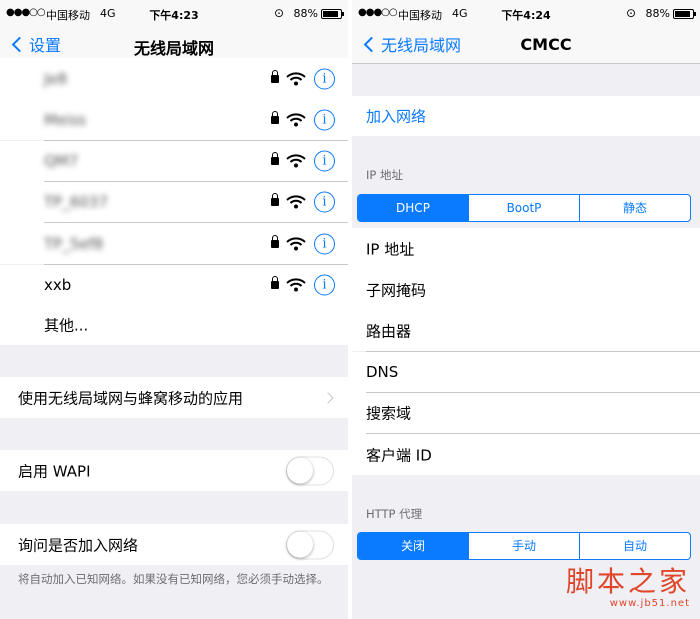 This screenshot has height=619, width=700. What do you see at coordinates (526, 116) in the screenshot?
I see `join-network-row: 加入网络` at bounding box center [526, 116].